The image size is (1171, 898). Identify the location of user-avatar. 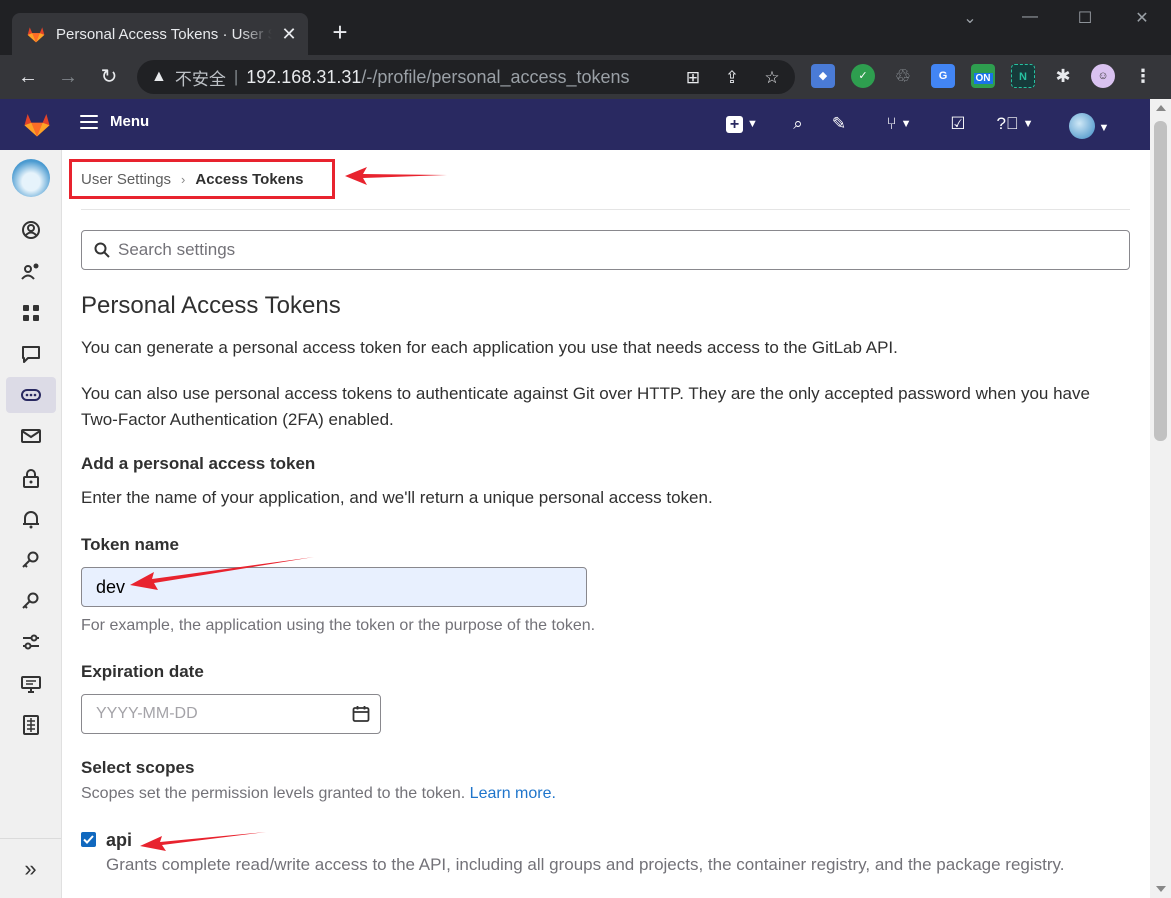
(1081, 126).